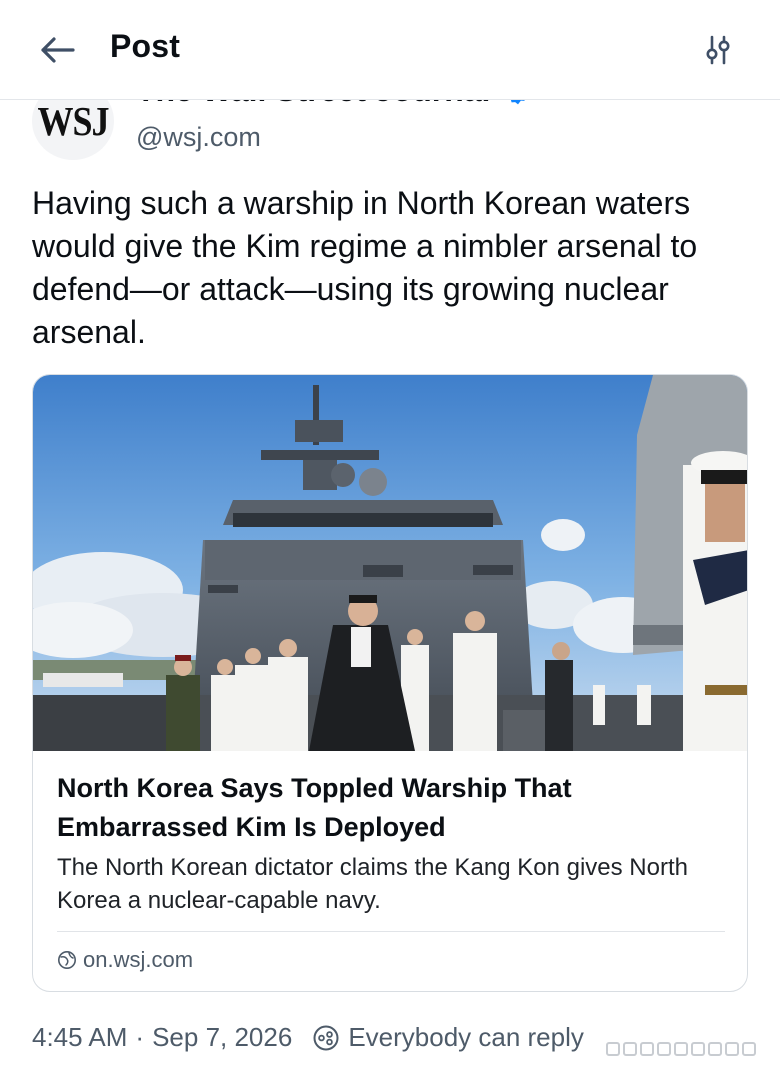  Describe the element at coordinates (80, 1037) in the screenshot. I see `post-time: 4:45 AM` at that location.